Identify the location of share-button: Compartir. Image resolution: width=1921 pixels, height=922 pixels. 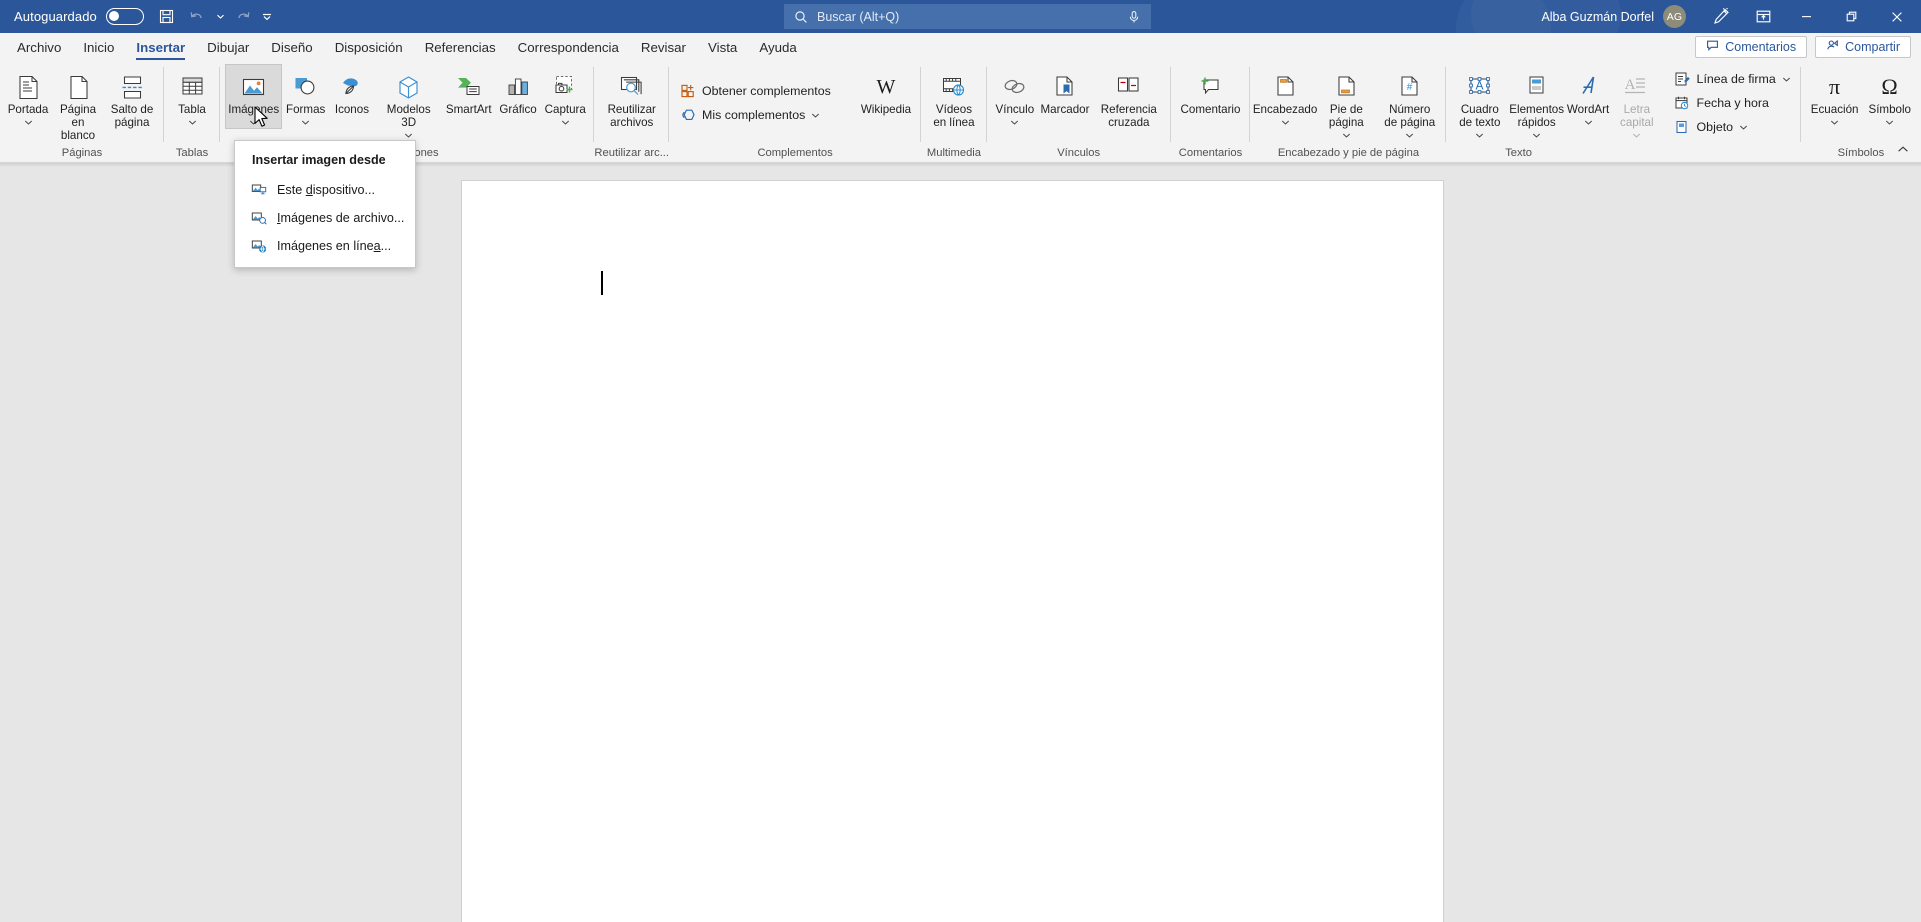
(1863, 47).